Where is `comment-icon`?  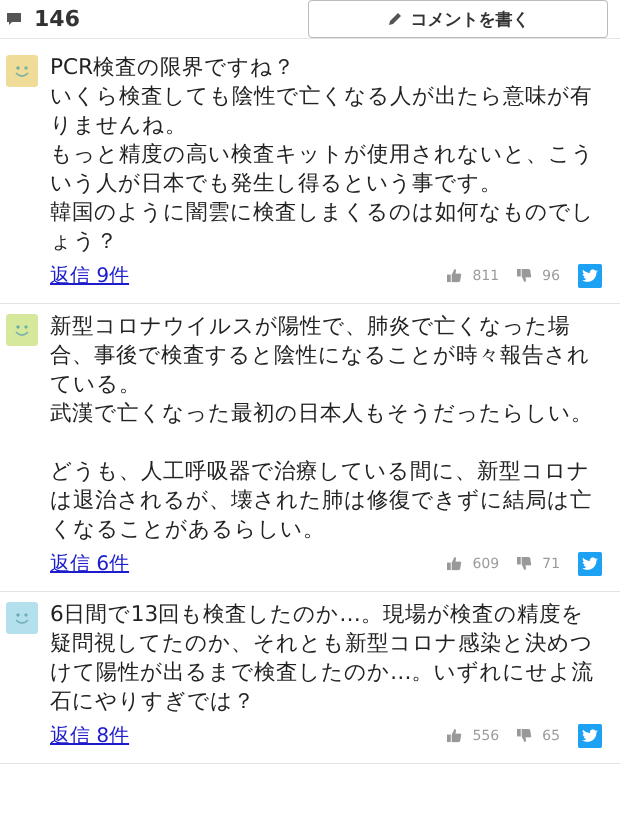
comment-icon is located at coordinates (14, 19).